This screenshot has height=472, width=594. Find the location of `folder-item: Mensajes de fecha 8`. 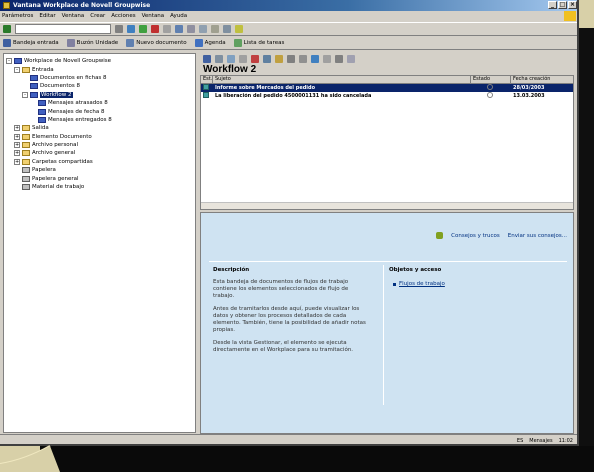

folder-item: Mensajes de fecha 8 is located at coordinates (99, 111).